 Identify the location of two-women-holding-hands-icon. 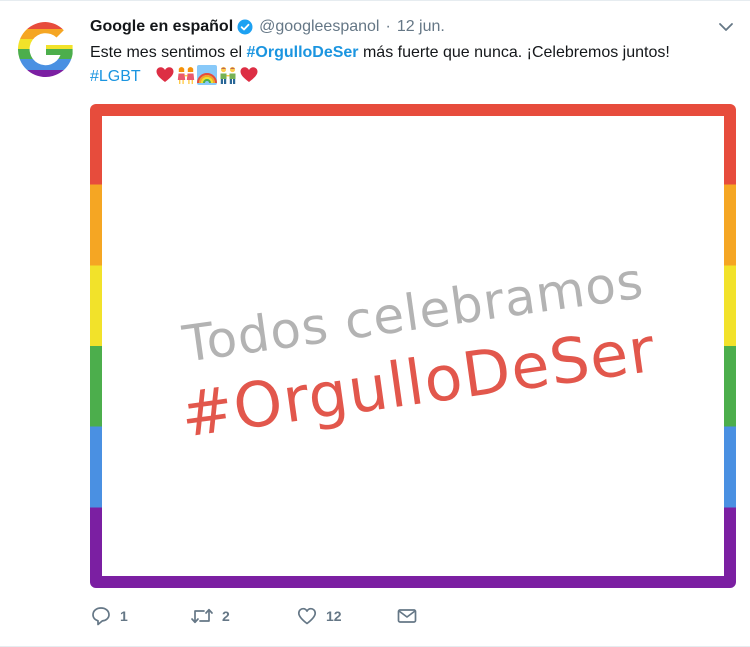
(186, 75).